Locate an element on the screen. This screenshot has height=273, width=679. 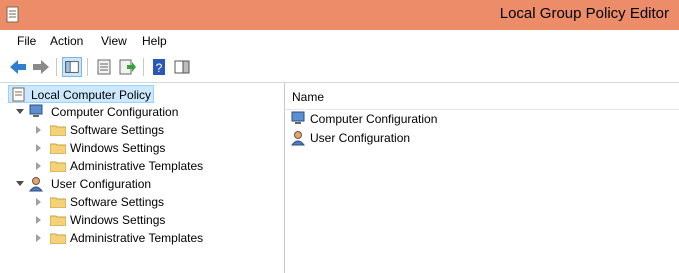
title-bar: Local Group Policy Editor is located at coordinates (339, 15).